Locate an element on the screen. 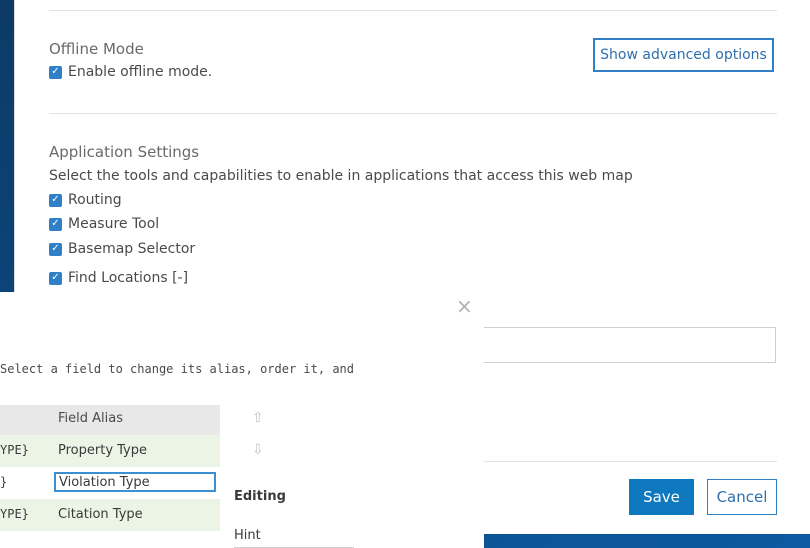  find-locations-label: Find Locations [-] is located at coordinates (128, 278).